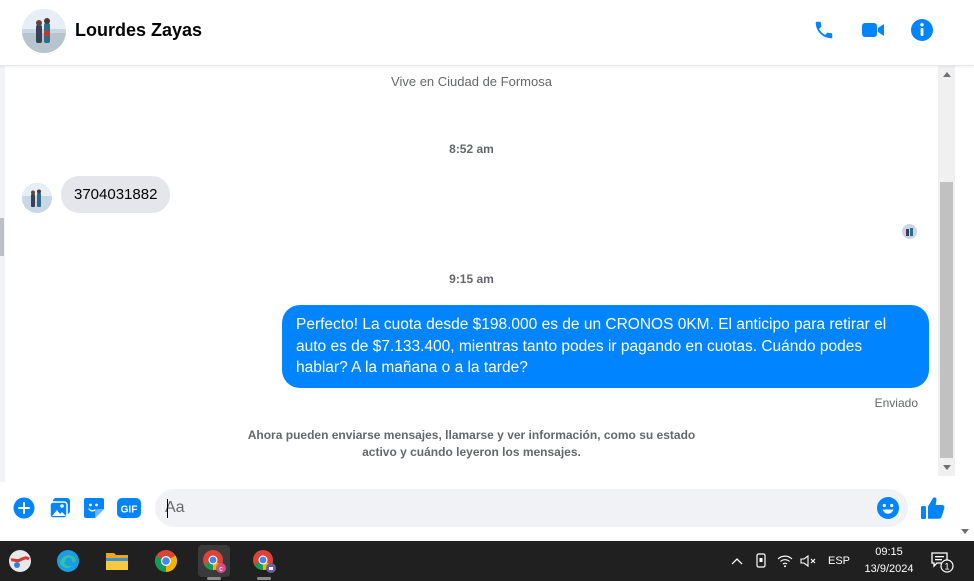 The width and height of the screenshot is (974, 581). Describe the element at coordinates (487, 561) in the screenshot. I see `windows-taskbar: c ESP 09:15 13/9/2024 1` at that location.